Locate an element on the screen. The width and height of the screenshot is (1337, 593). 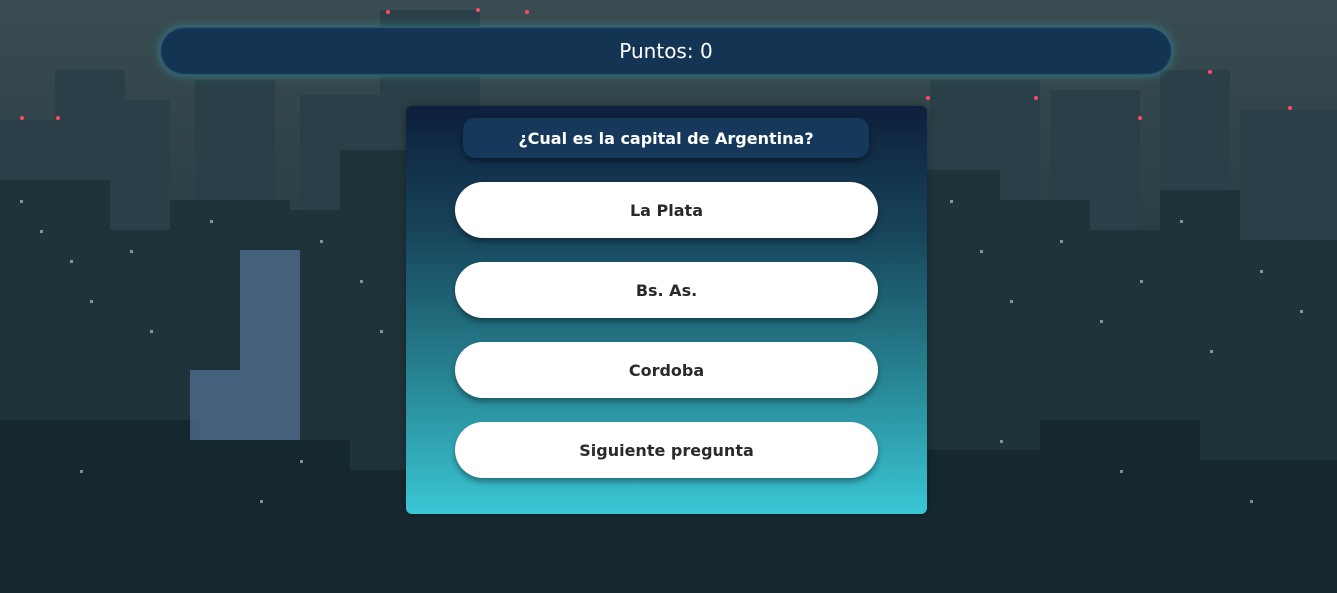
next-question-button: Siguiente pregunta is located at coordinates (666, 450).